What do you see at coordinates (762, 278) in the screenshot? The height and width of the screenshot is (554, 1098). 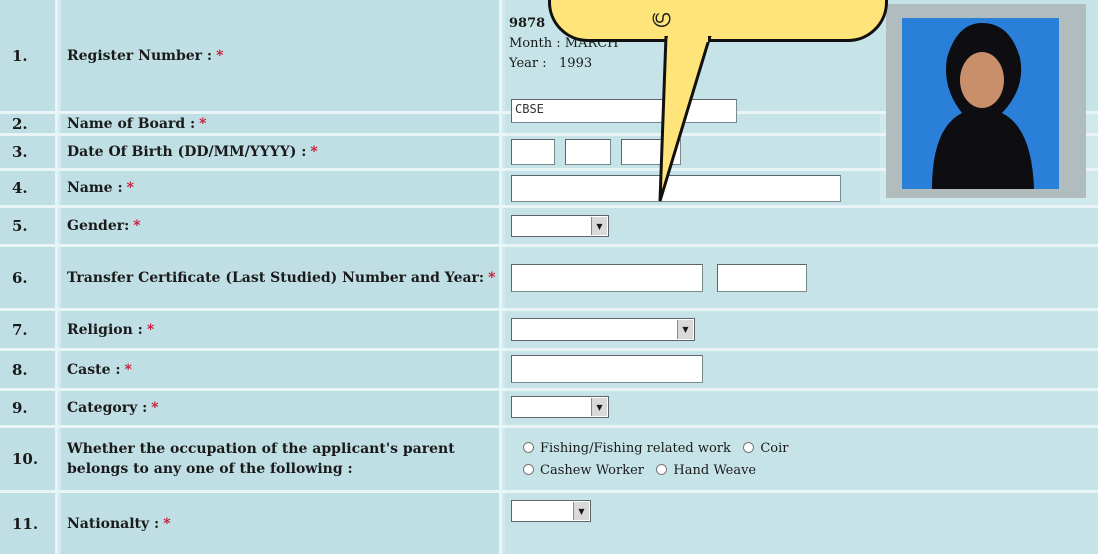 I see `tc-year-input` at bounding box center [762, 278].